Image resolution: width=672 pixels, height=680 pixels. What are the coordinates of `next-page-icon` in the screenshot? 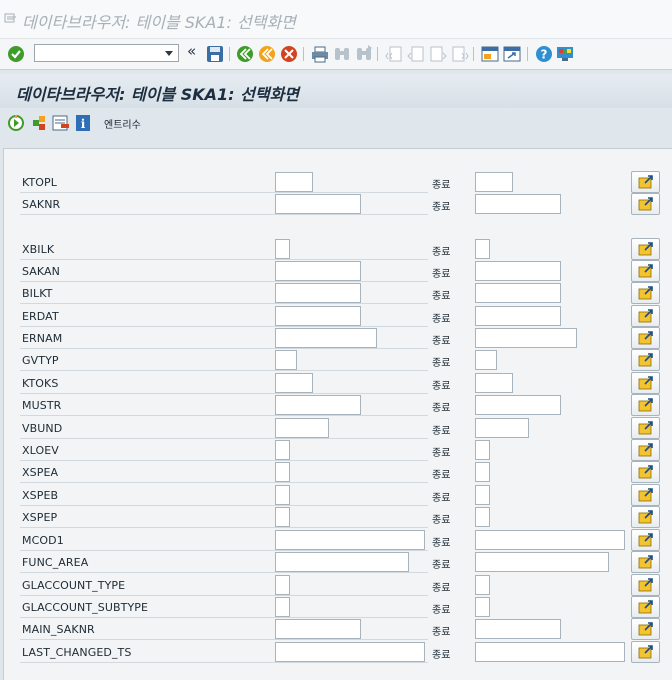 It's located at (438, 54).